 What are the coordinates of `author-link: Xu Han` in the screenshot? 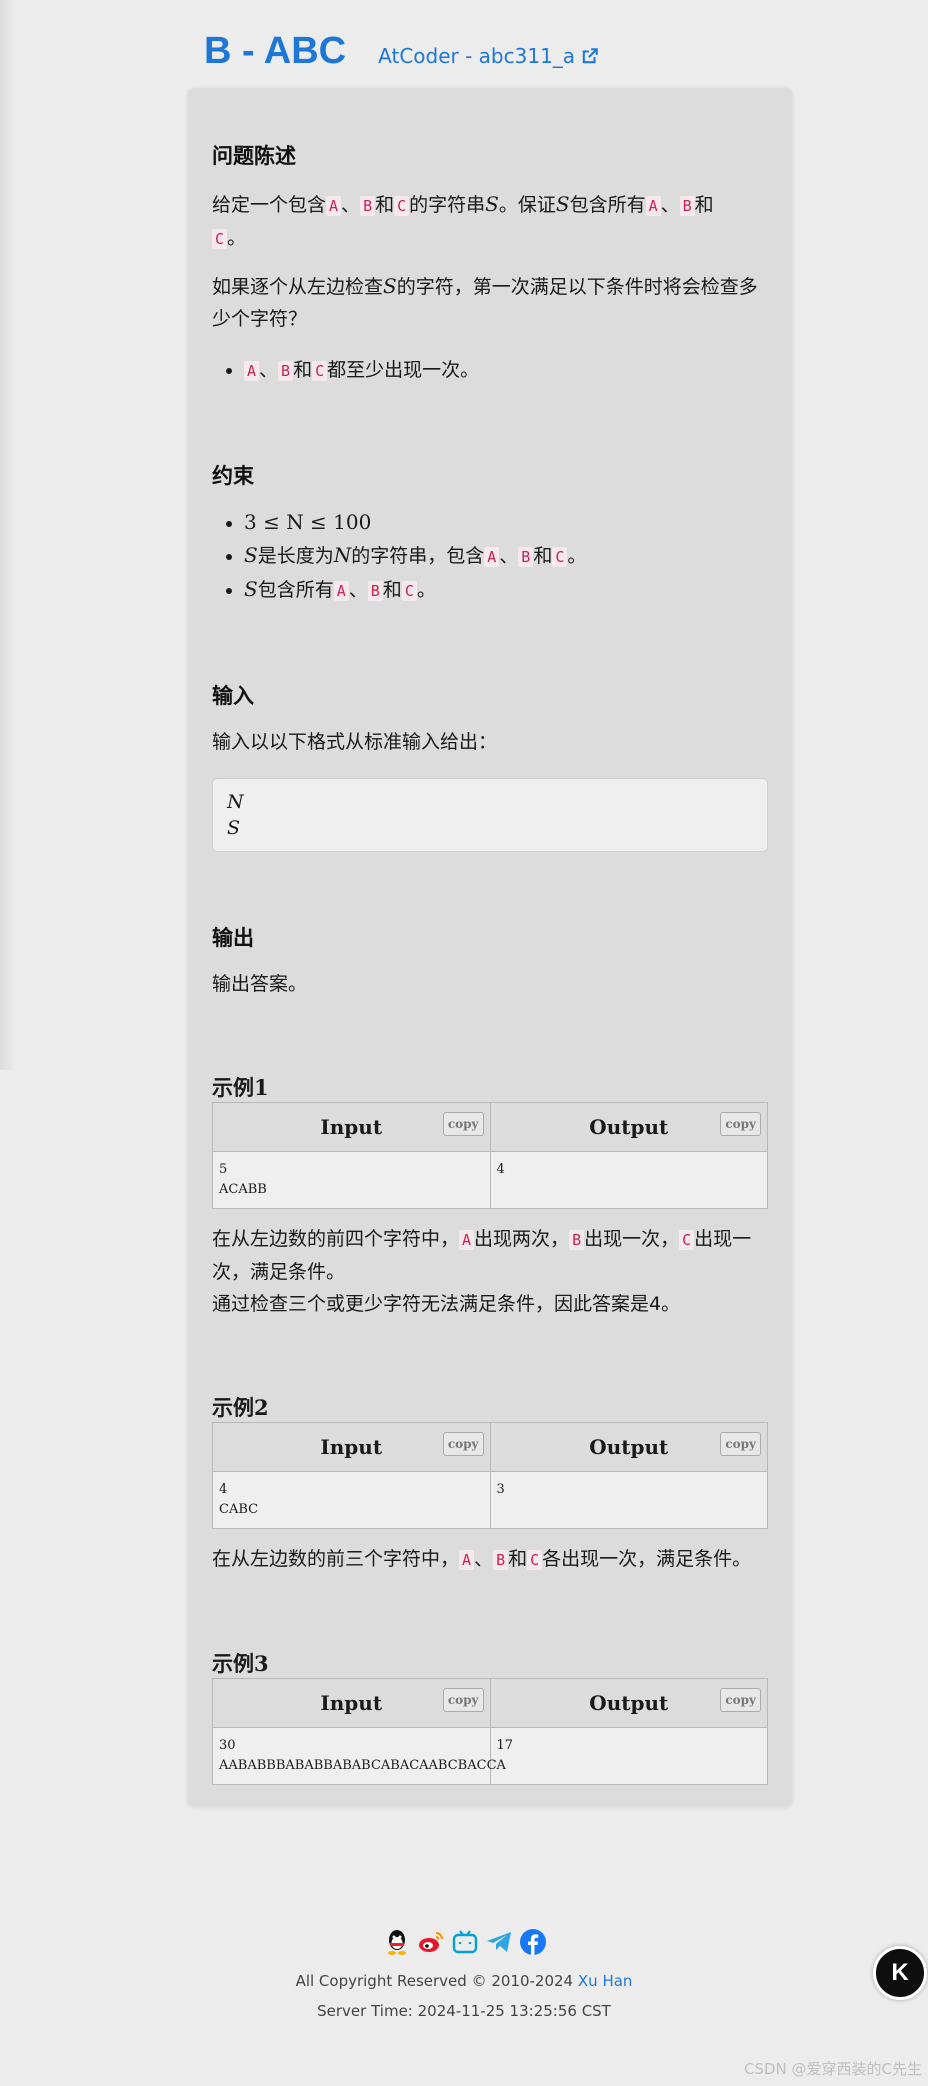 It's located at (605, 1981).